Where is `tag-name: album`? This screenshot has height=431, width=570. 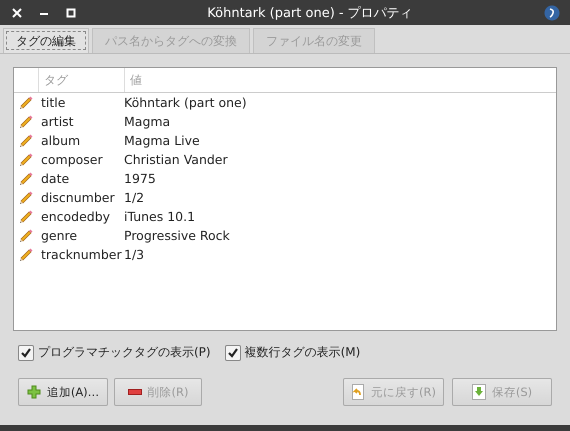 tag-name: album is located at coordinates (61, 140).